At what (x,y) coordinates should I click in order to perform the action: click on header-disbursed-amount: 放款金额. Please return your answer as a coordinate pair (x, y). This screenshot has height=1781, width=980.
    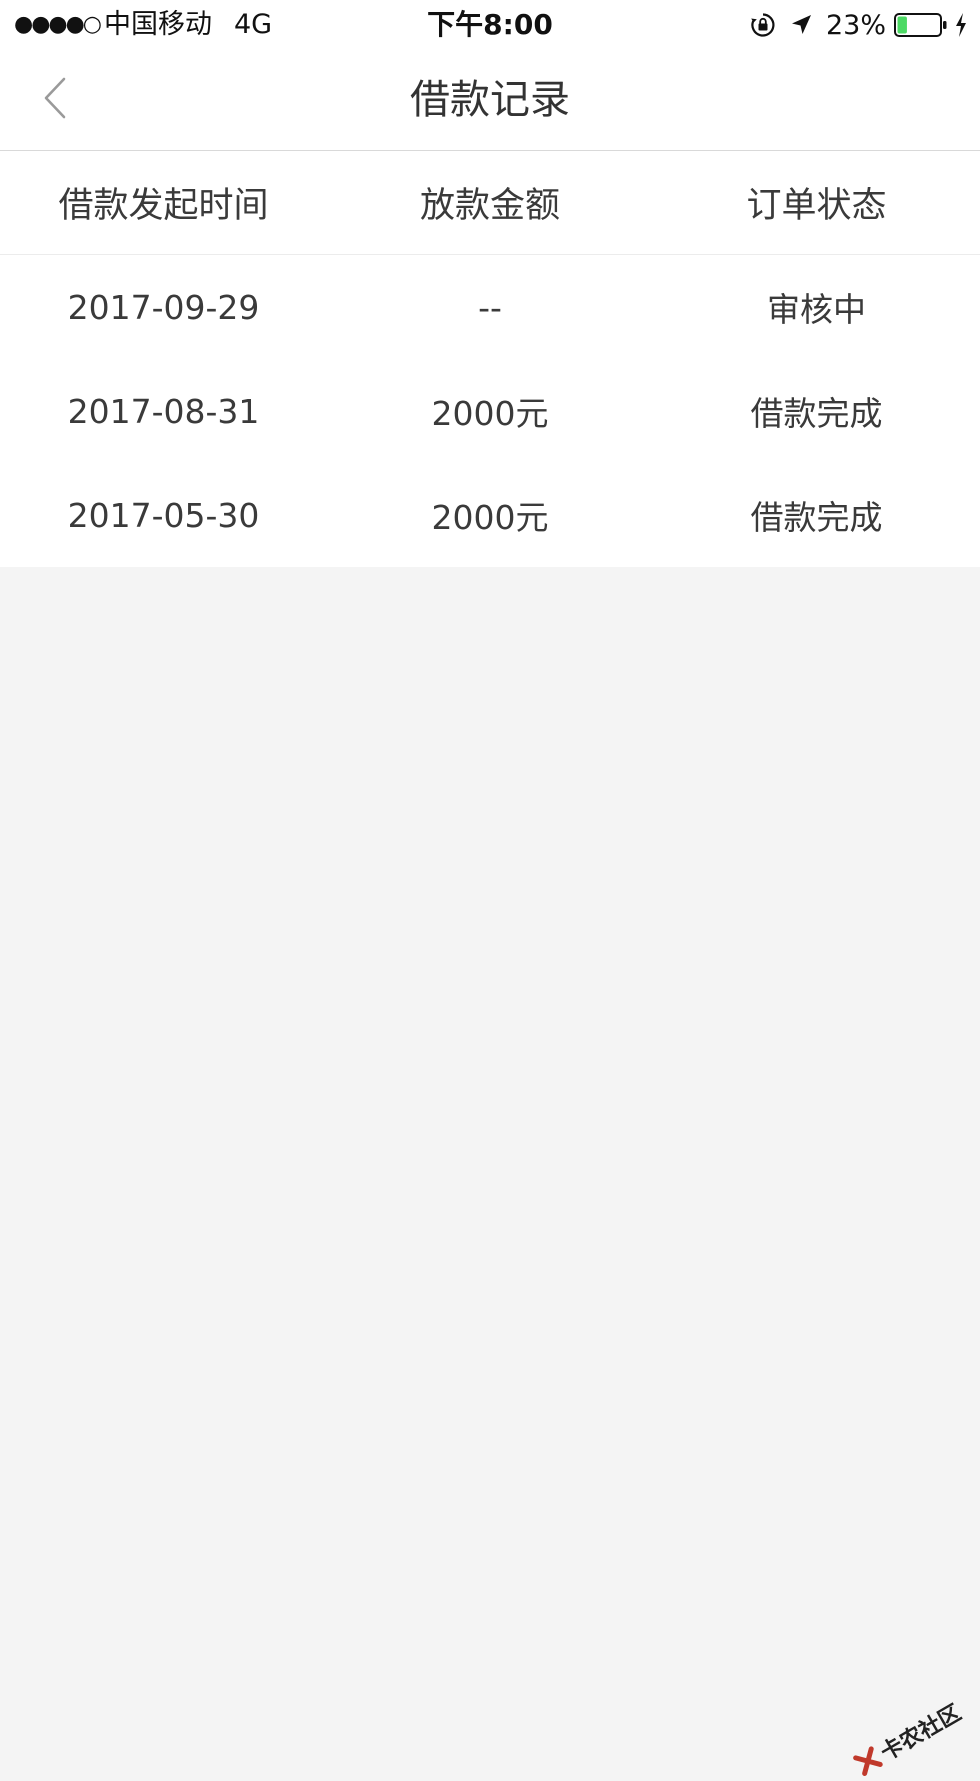
    Looking at the image, I should click on (489, 206).